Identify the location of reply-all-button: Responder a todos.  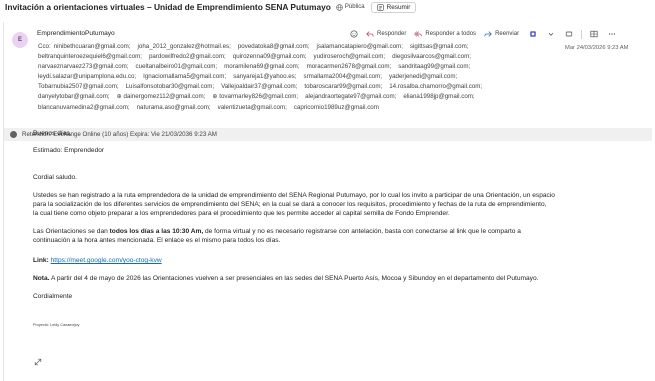
(445, 34).